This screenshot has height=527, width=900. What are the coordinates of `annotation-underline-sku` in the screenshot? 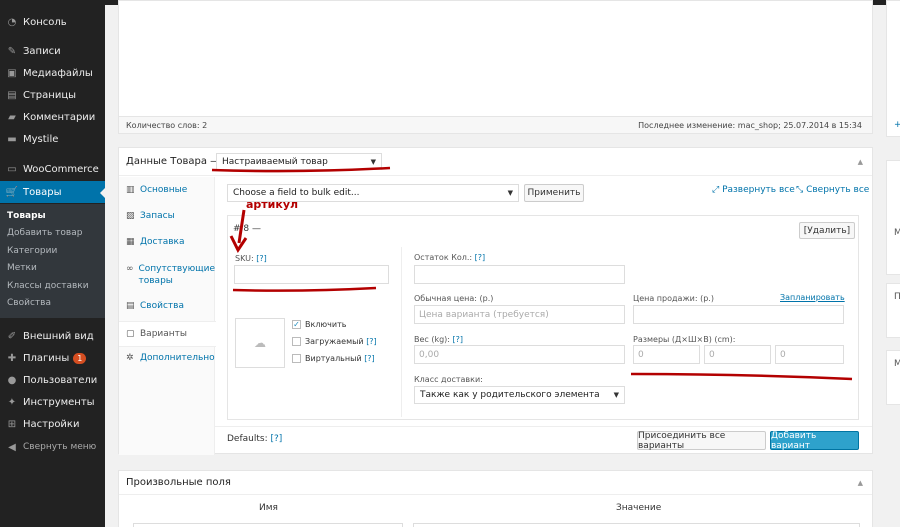 It's located at (304, 289).